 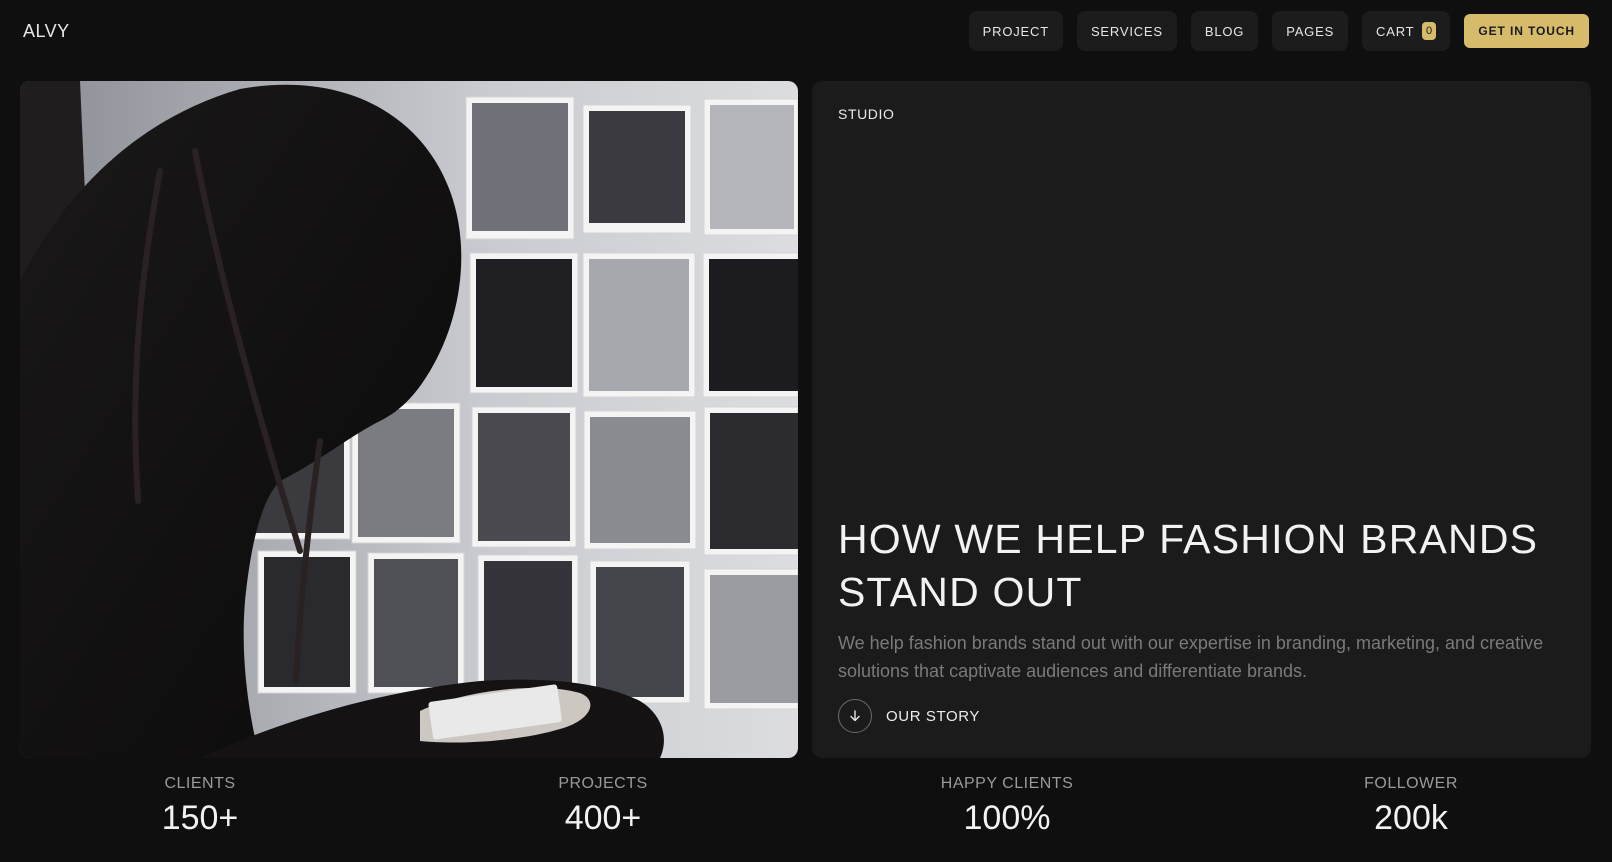 I want to click on stat-label: CLIENTS, so click(x=200, y=783).